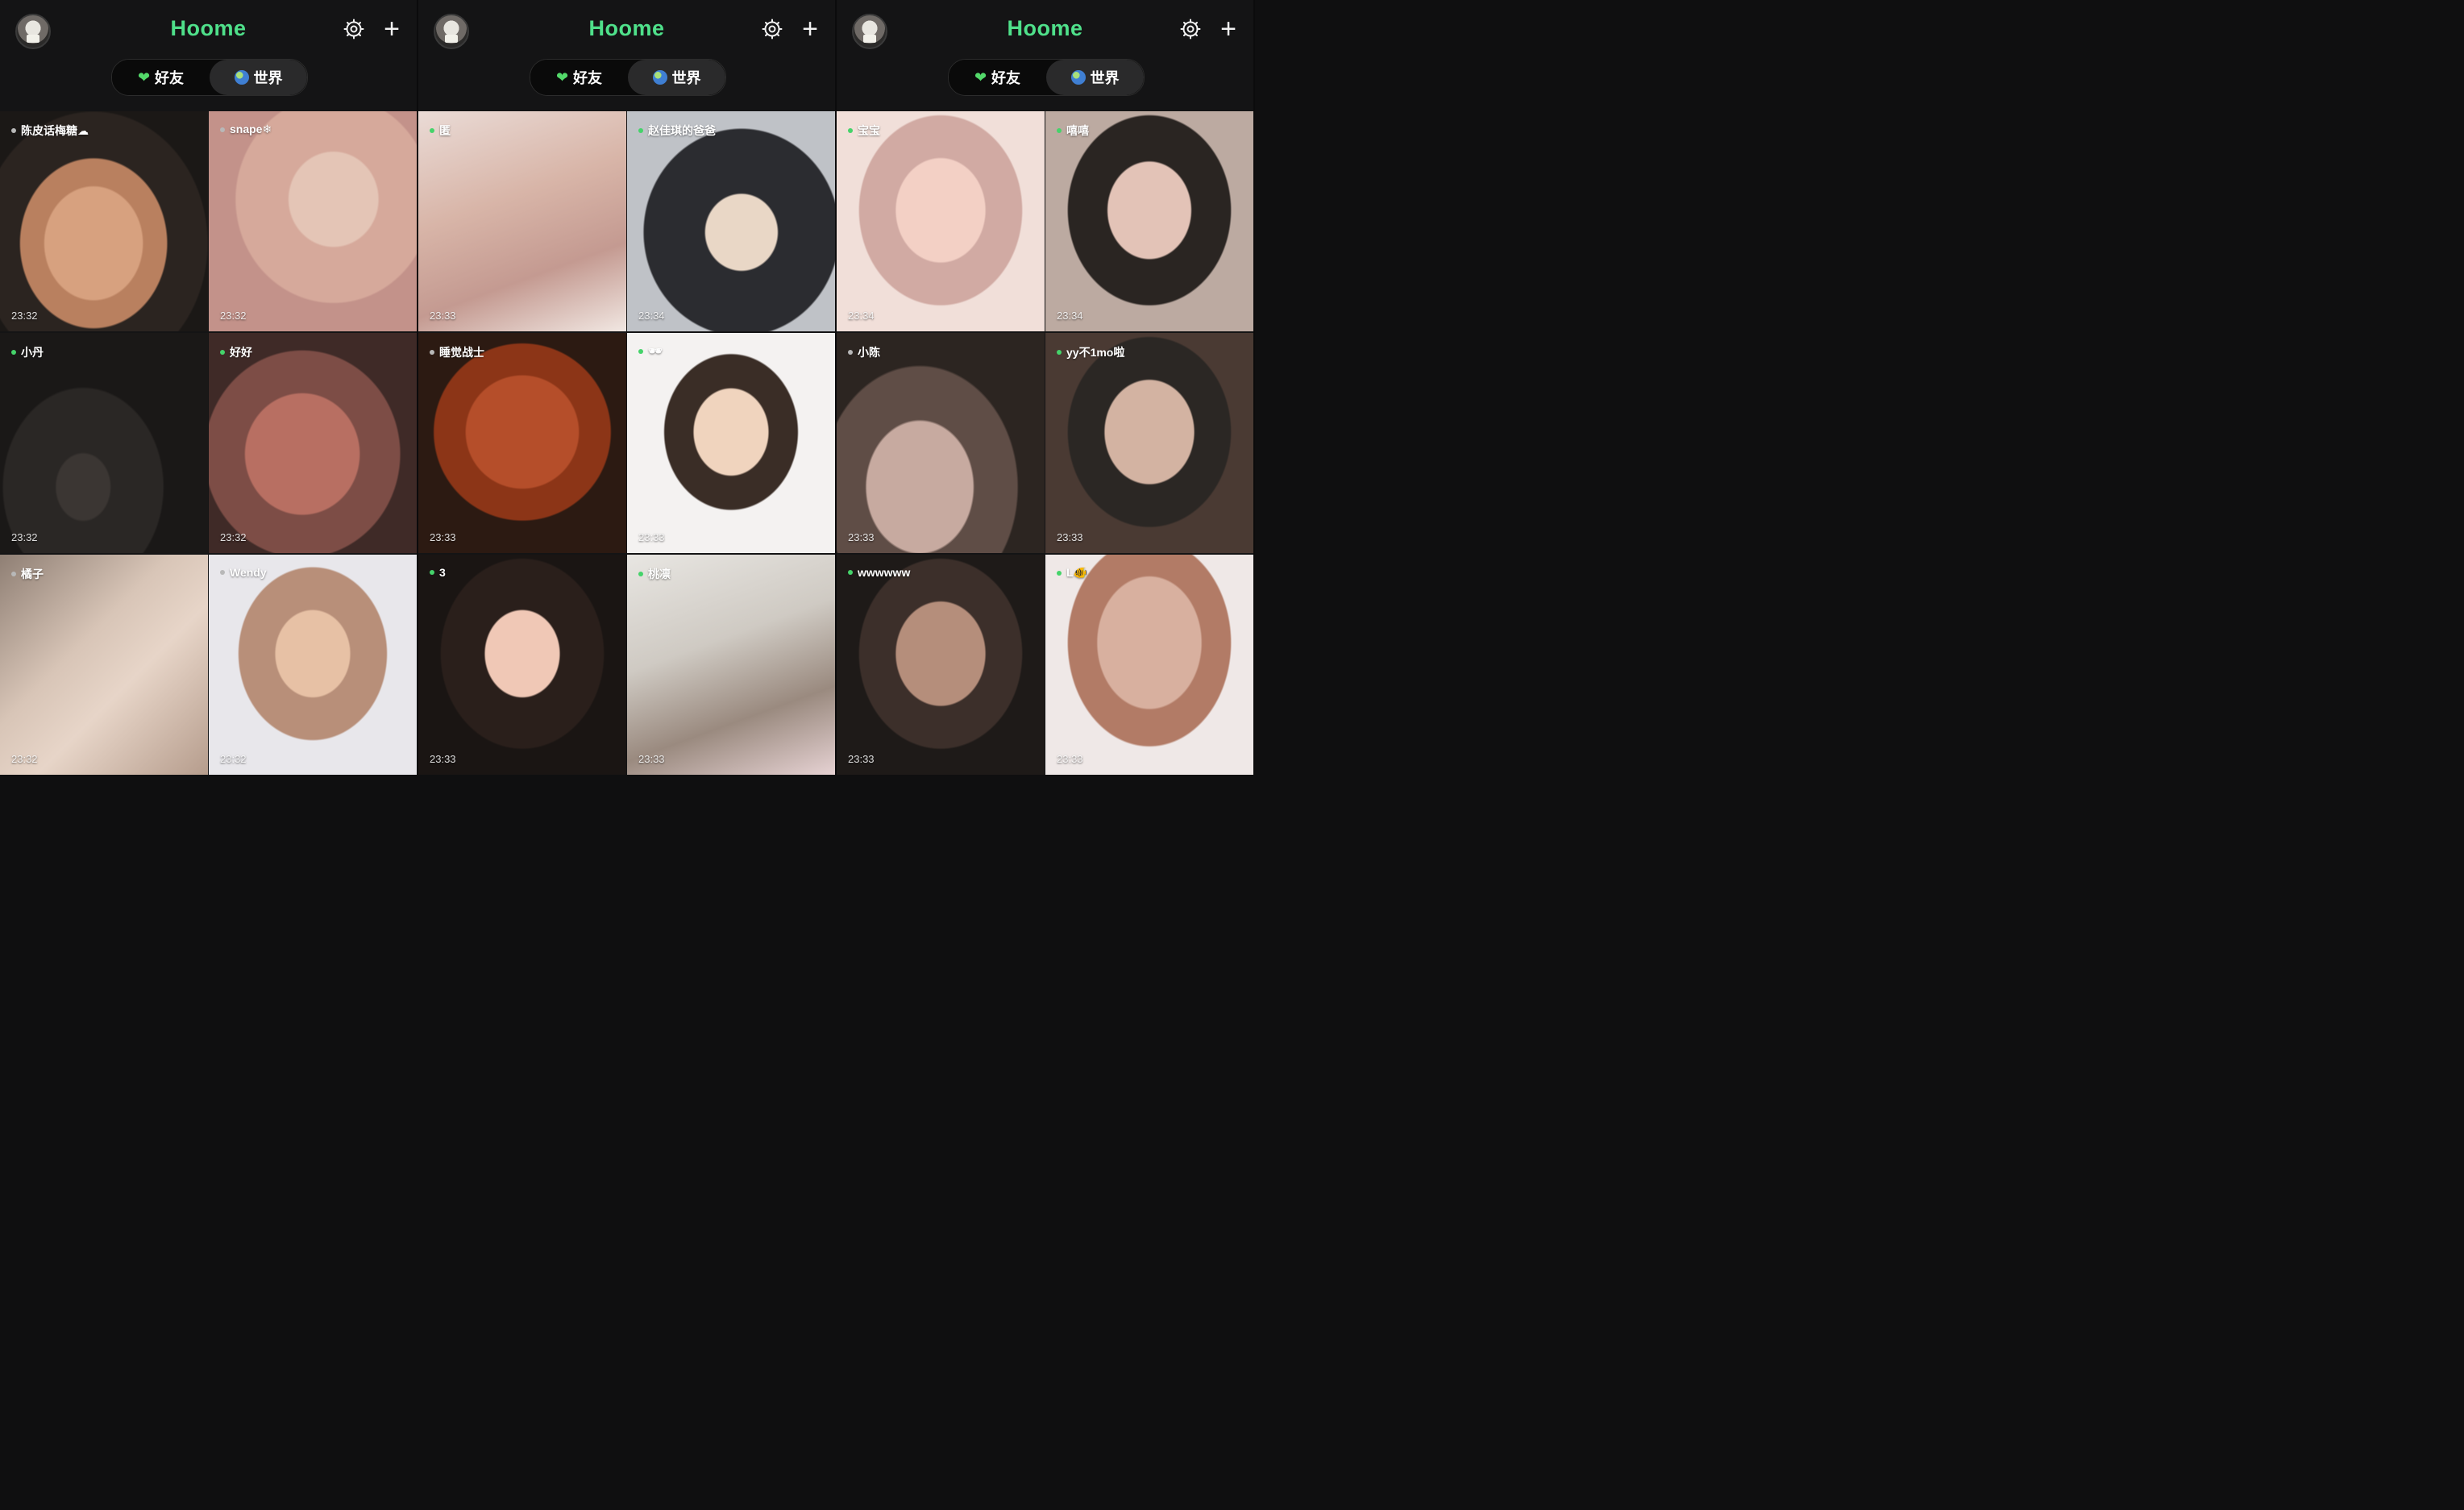 This screenshot has width=2464, height=1510. I want to click on tile-name-text: 陈皮话梅糖☁, so click(55, 130).